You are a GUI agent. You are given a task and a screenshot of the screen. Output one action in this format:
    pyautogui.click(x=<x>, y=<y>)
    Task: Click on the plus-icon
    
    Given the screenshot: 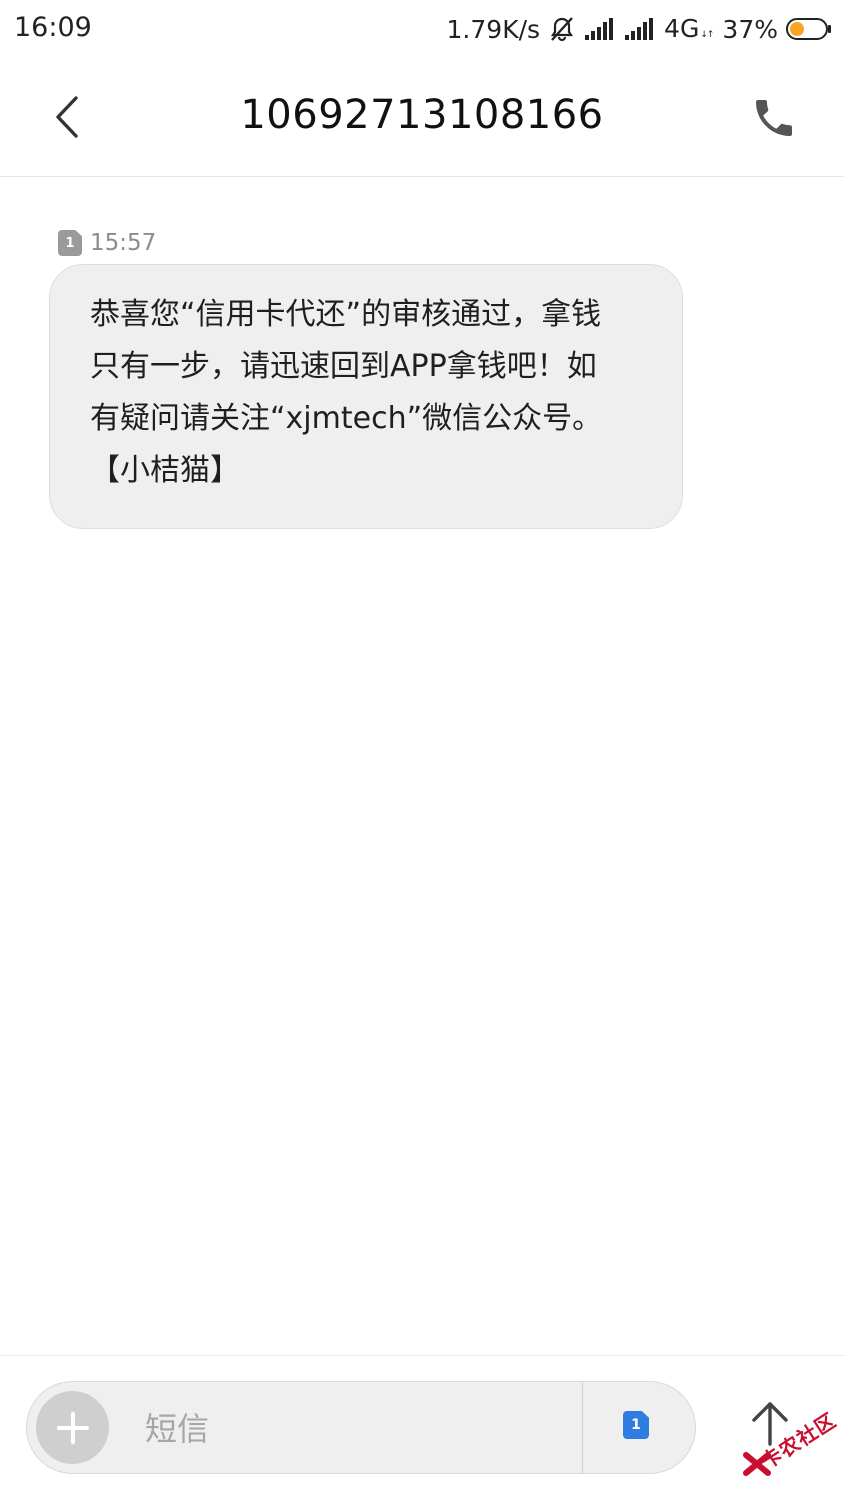 What is the action you would take?
    pyautogui.click(x=72, y=1427)
    